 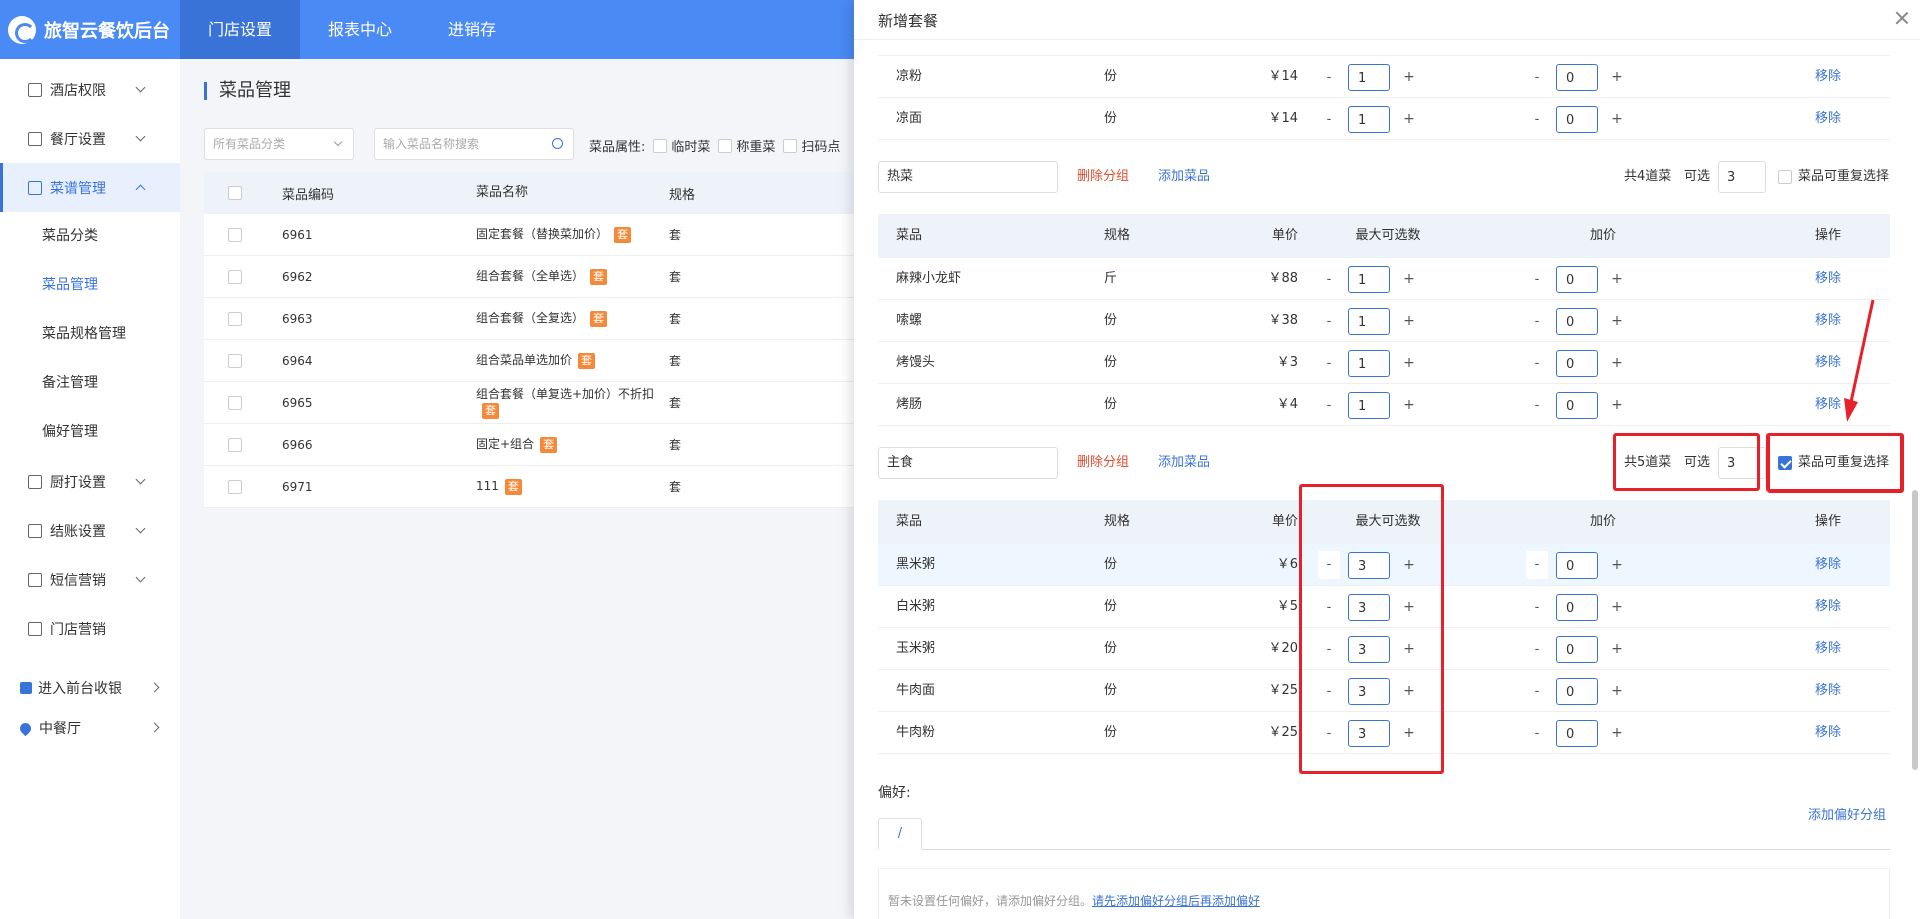 I want to click on add-preference-group-link: 添加偏好分组, so click(x=1847, y=813).